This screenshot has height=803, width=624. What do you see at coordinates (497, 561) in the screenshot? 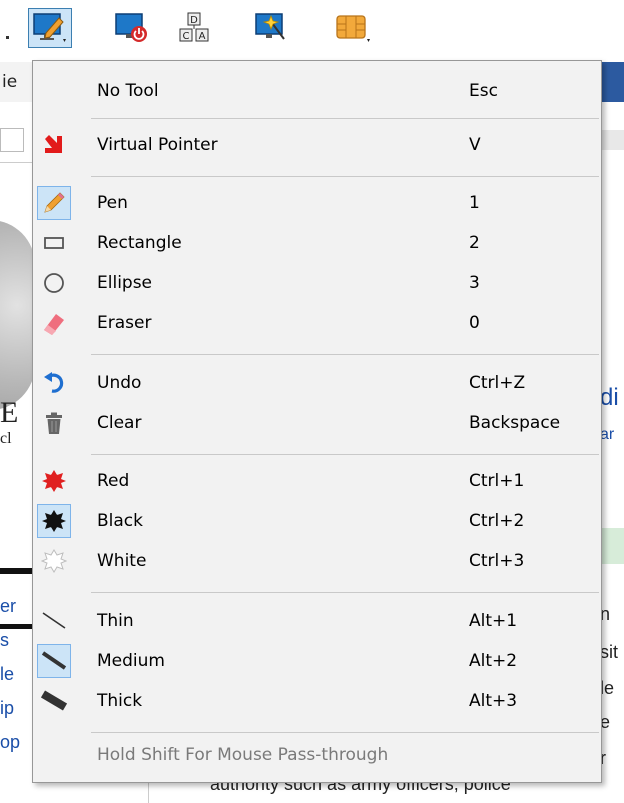
I see `menu-item-shortcut: Ctrl+3` at bounding box center [497, 561].